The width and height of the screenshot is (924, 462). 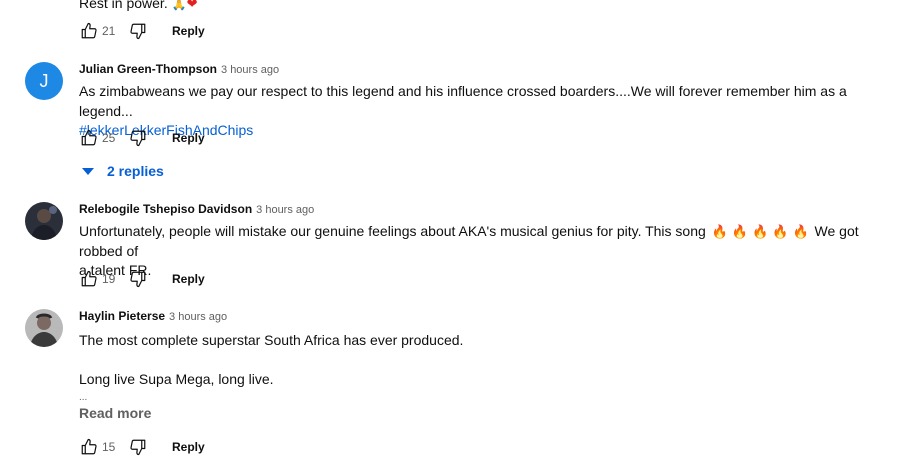 I want to click on comment-text-content: Rest in power., so click(x=123, y=5).